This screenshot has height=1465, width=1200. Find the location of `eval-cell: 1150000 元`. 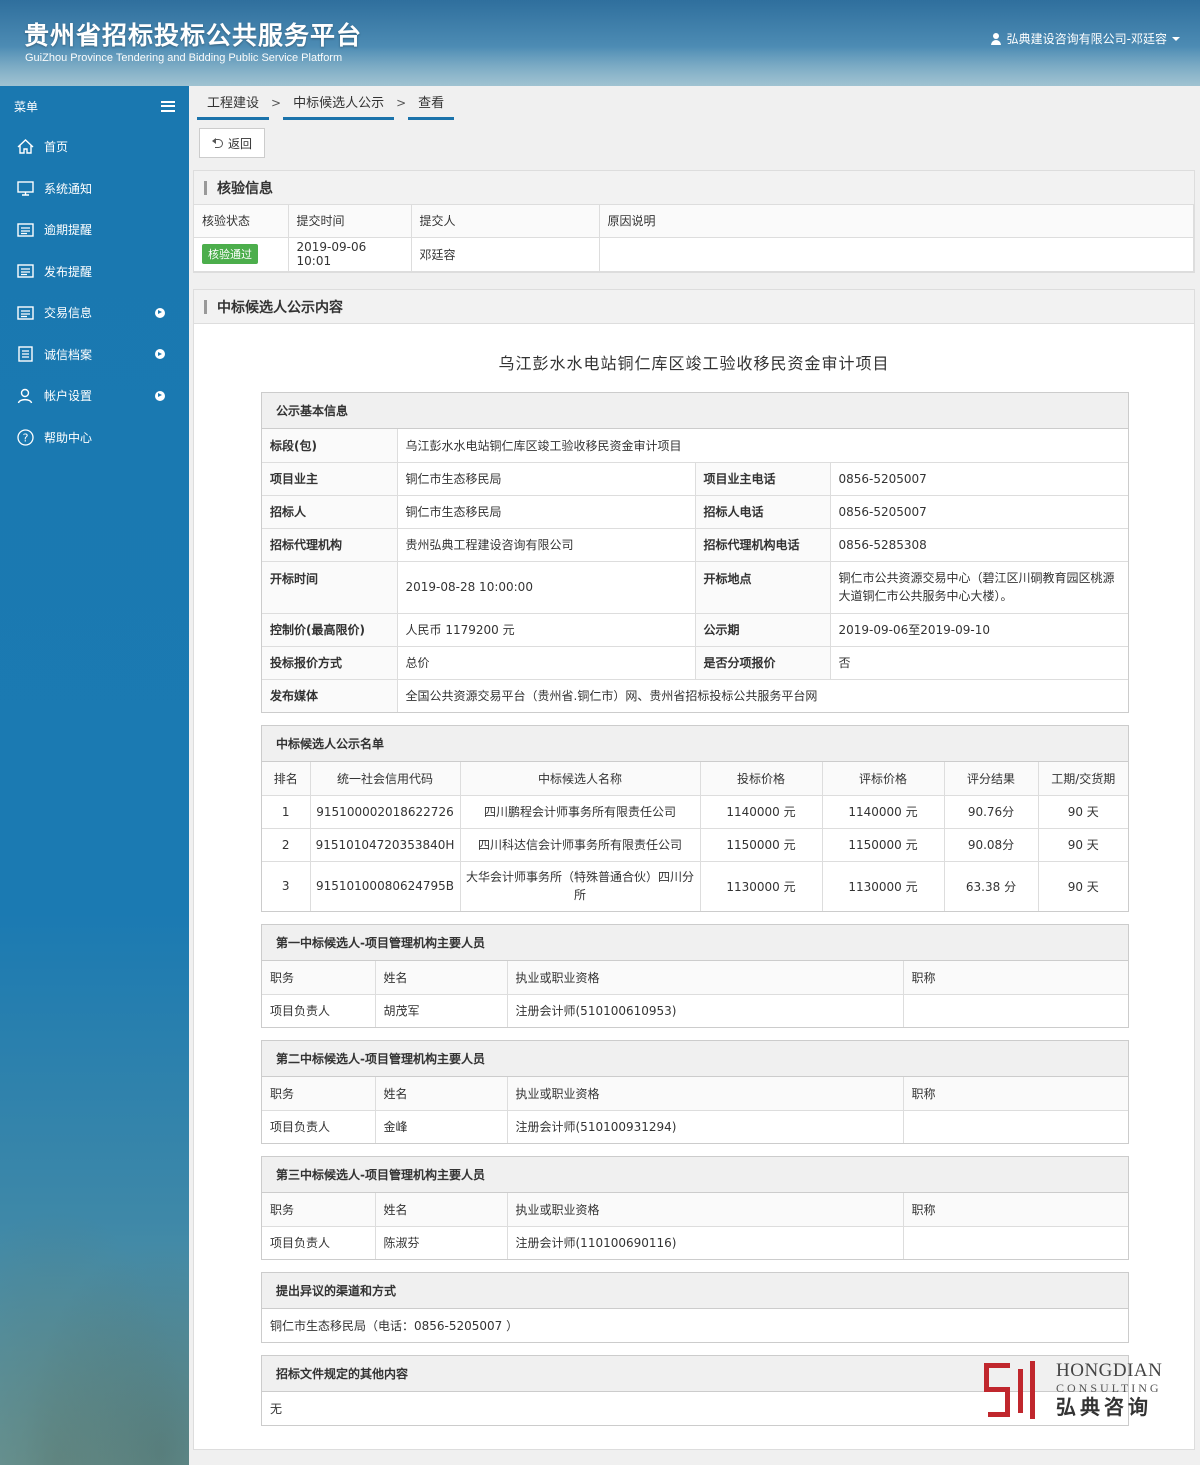

eval-cell: 1150000 元 is located at coordinates (883, 845).